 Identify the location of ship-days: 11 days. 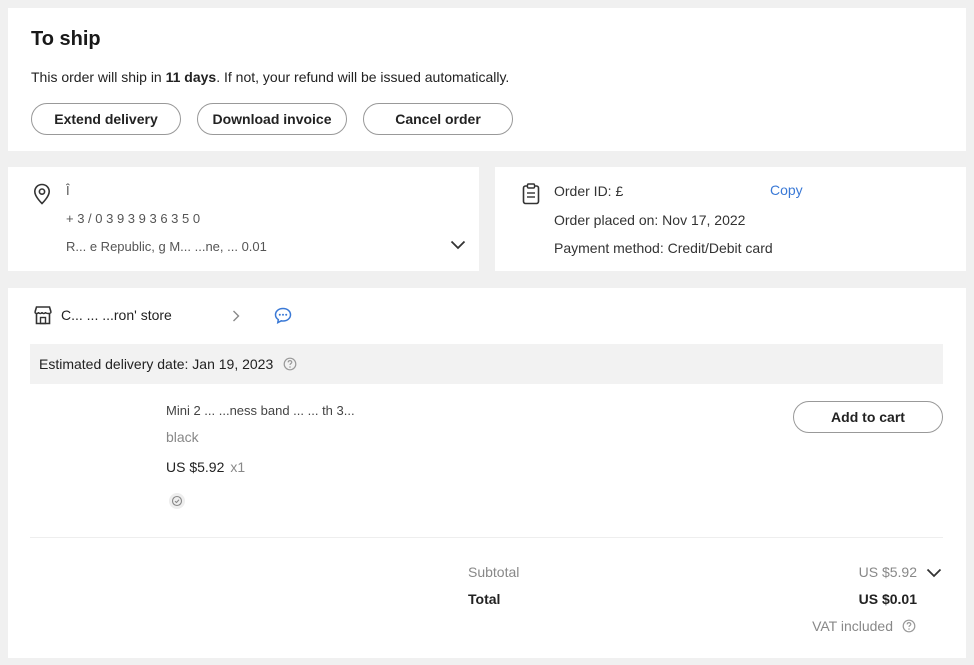
(191, 77).